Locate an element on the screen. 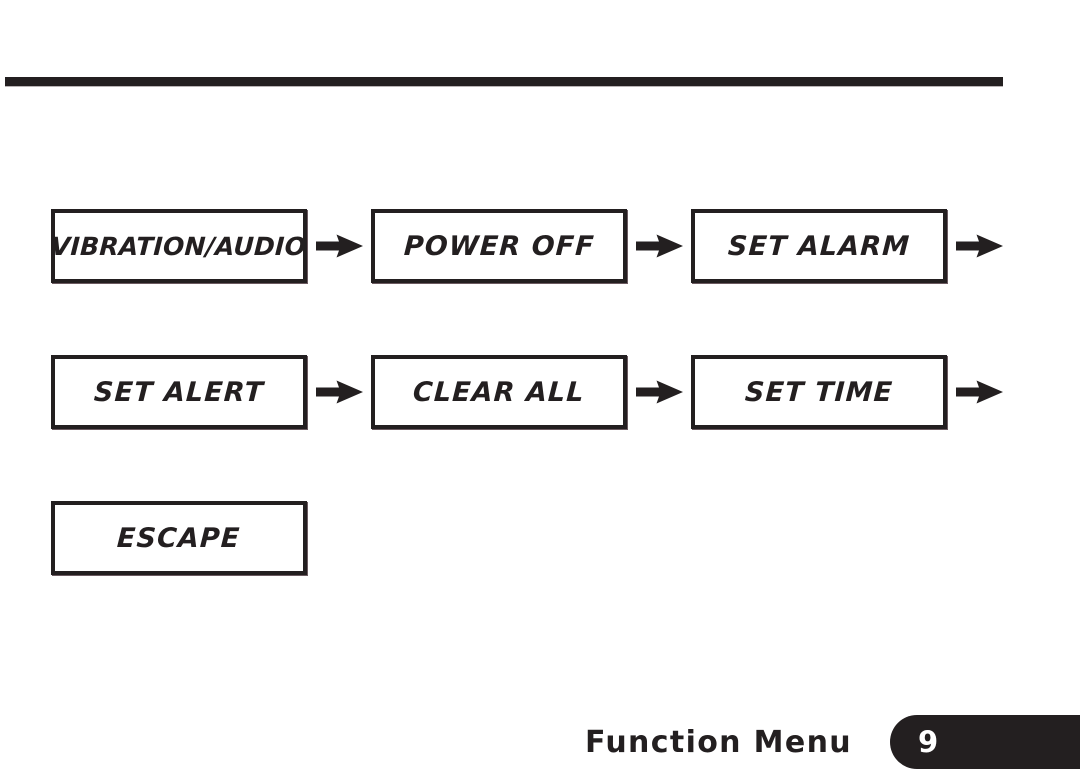  menu-item-clear-all: CLEAR ALL is located at coordinates (499, 392).